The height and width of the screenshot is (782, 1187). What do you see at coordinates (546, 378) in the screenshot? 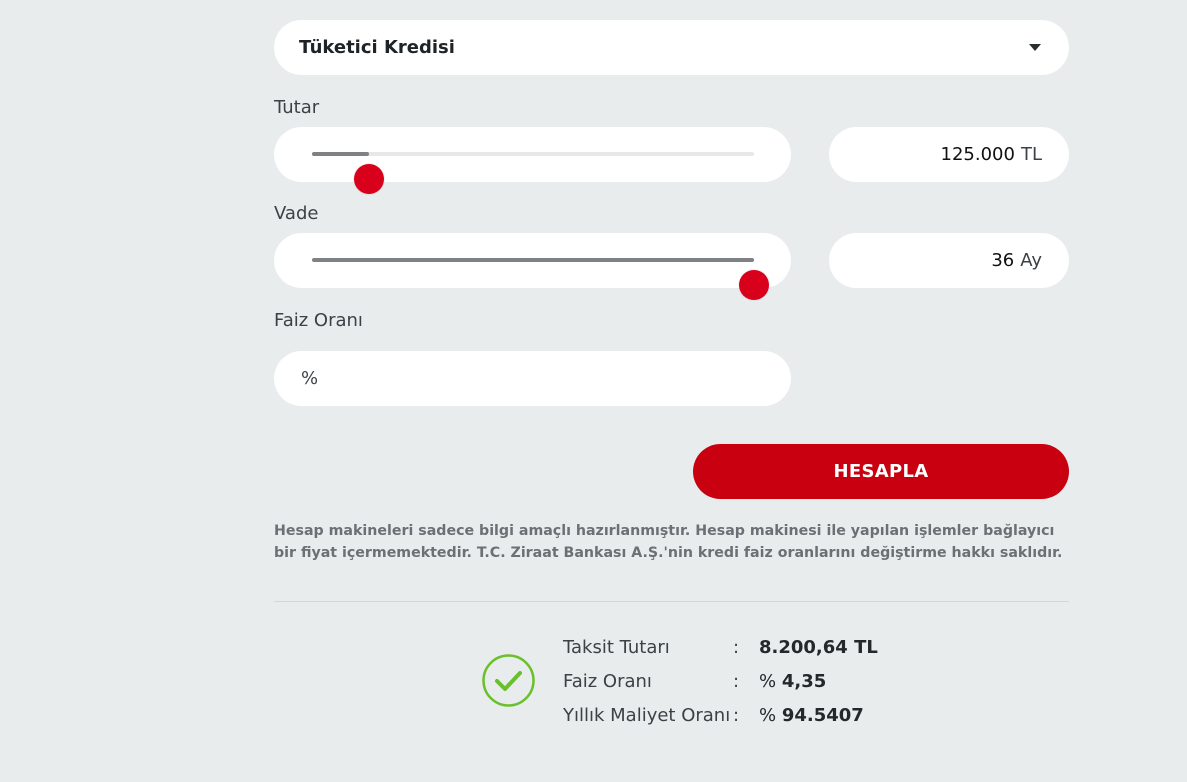
I see `interest-input` at bounding box center [546, 378].